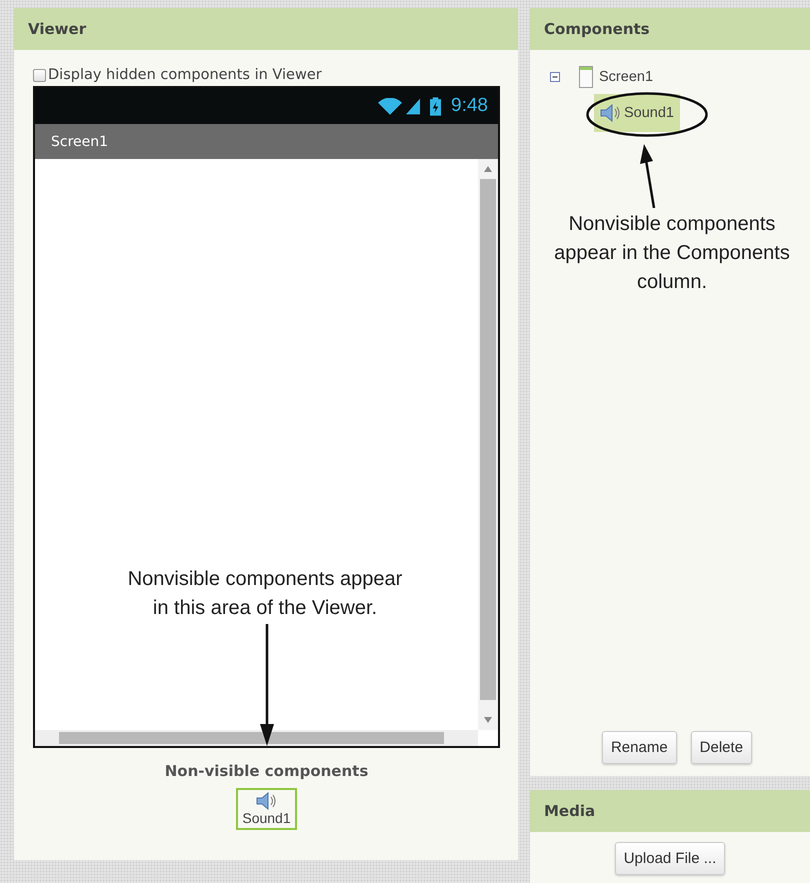 The height and width of the screenshot is (883, 810). Describe the element at coordinates (488, 720) in the screenshot. I see `scroll-down-icon` at that location.